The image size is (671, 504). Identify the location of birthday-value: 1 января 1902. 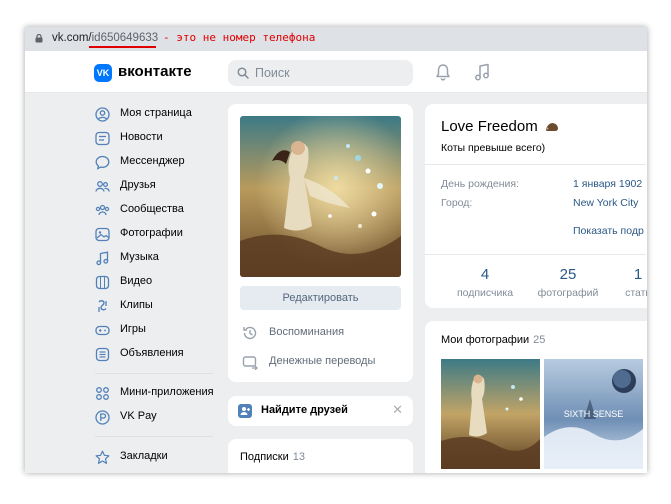
(607, 184).